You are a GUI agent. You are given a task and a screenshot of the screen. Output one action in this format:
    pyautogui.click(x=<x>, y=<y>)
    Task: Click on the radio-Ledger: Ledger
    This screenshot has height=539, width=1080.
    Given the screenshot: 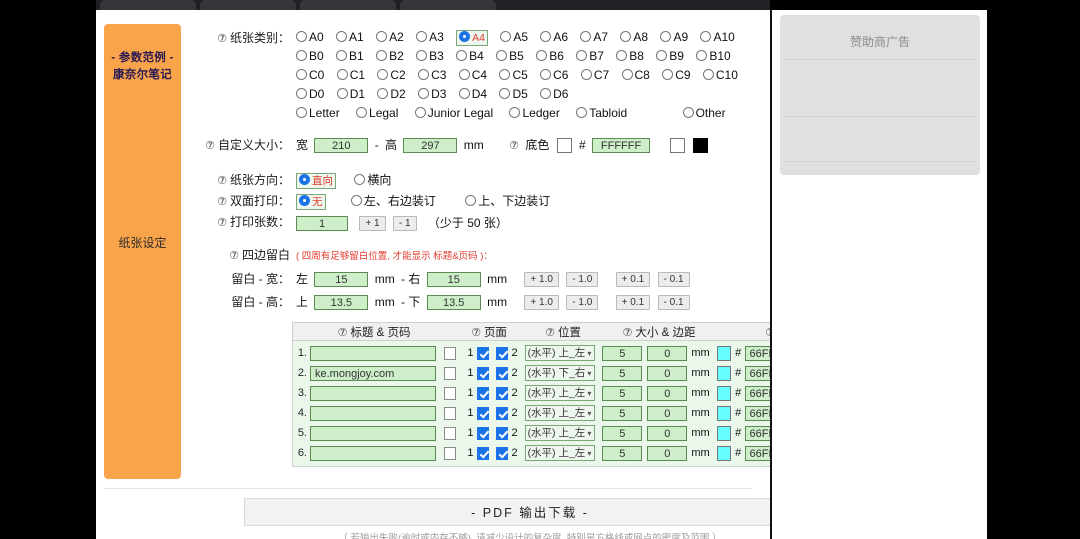 What is the action you would take?
    pyautogui.click(x=534, y=113)
    